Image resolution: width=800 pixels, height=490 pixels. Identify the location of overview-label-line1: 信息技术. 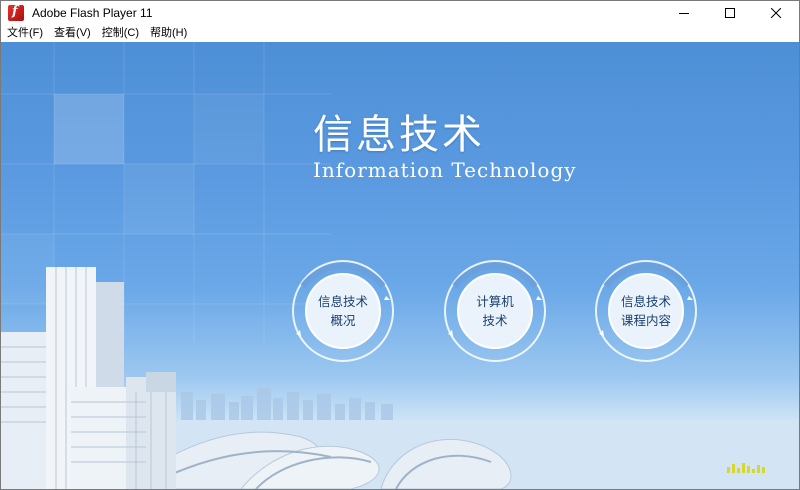
(342, 301).